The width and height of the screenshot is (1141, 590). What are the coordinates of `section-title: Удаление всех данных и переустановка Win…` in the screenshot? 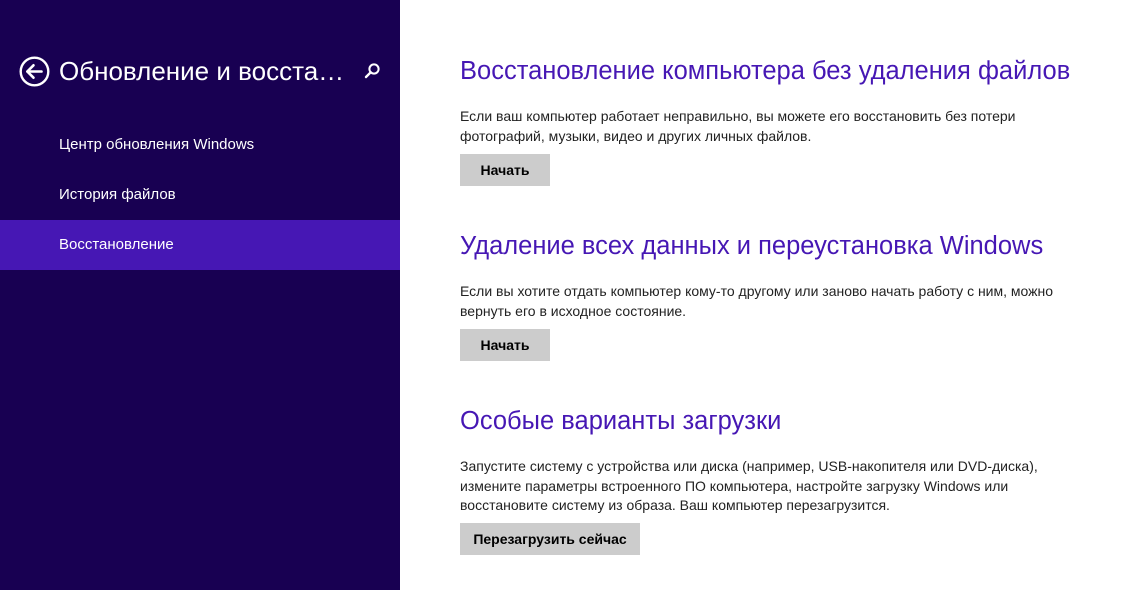 It's located at (752, 246).